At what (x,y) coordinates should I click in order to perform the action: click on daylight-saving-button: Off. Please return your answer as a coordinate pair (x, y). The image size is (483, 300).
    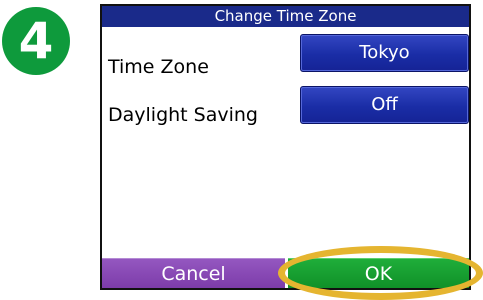
    Looking at the image, I should click on (384, 105).